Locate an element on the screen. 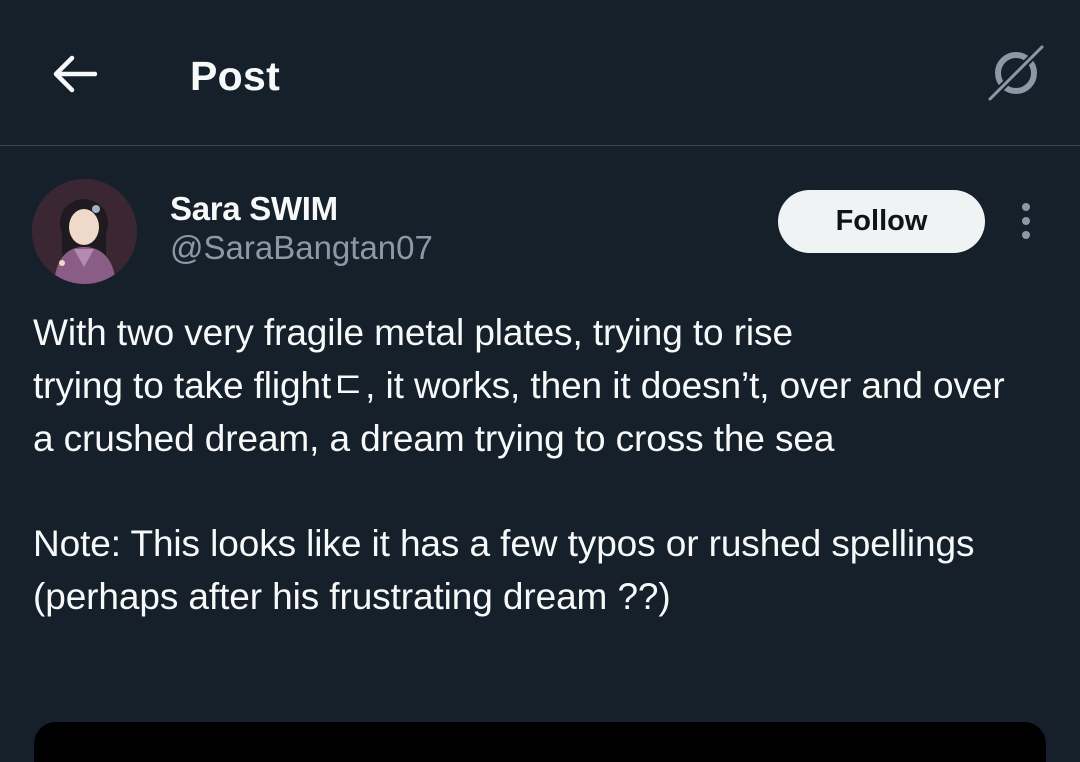 The height and width of the screenshot is (762, 1080). grok-button is located at coordinates (1016, 73).